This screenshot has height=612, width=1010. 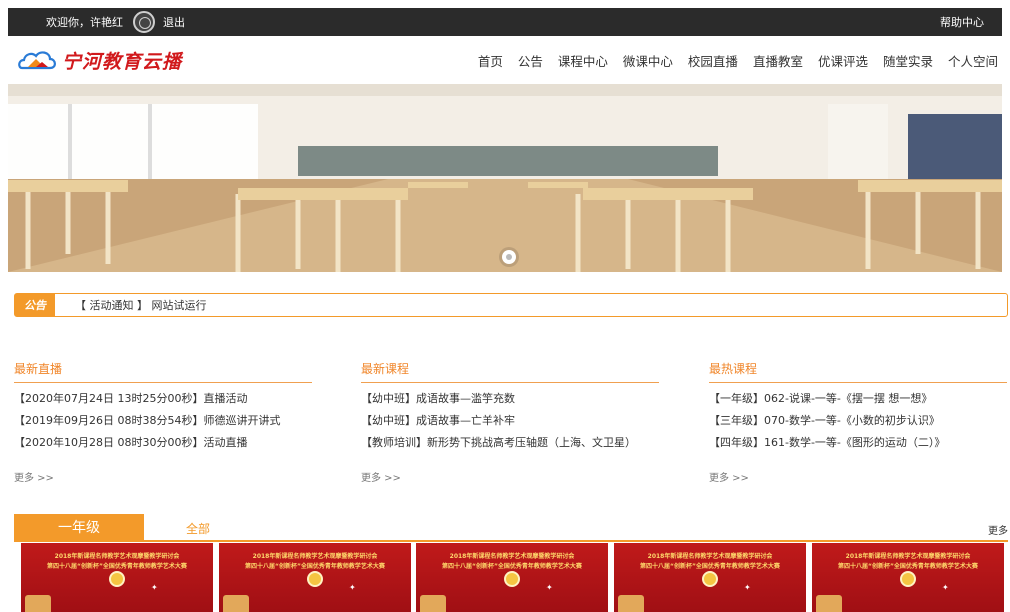 I want to click on list-item: 【三年级】070-数学-一等-《小数的初步认识》, so click(x=858, y=421).